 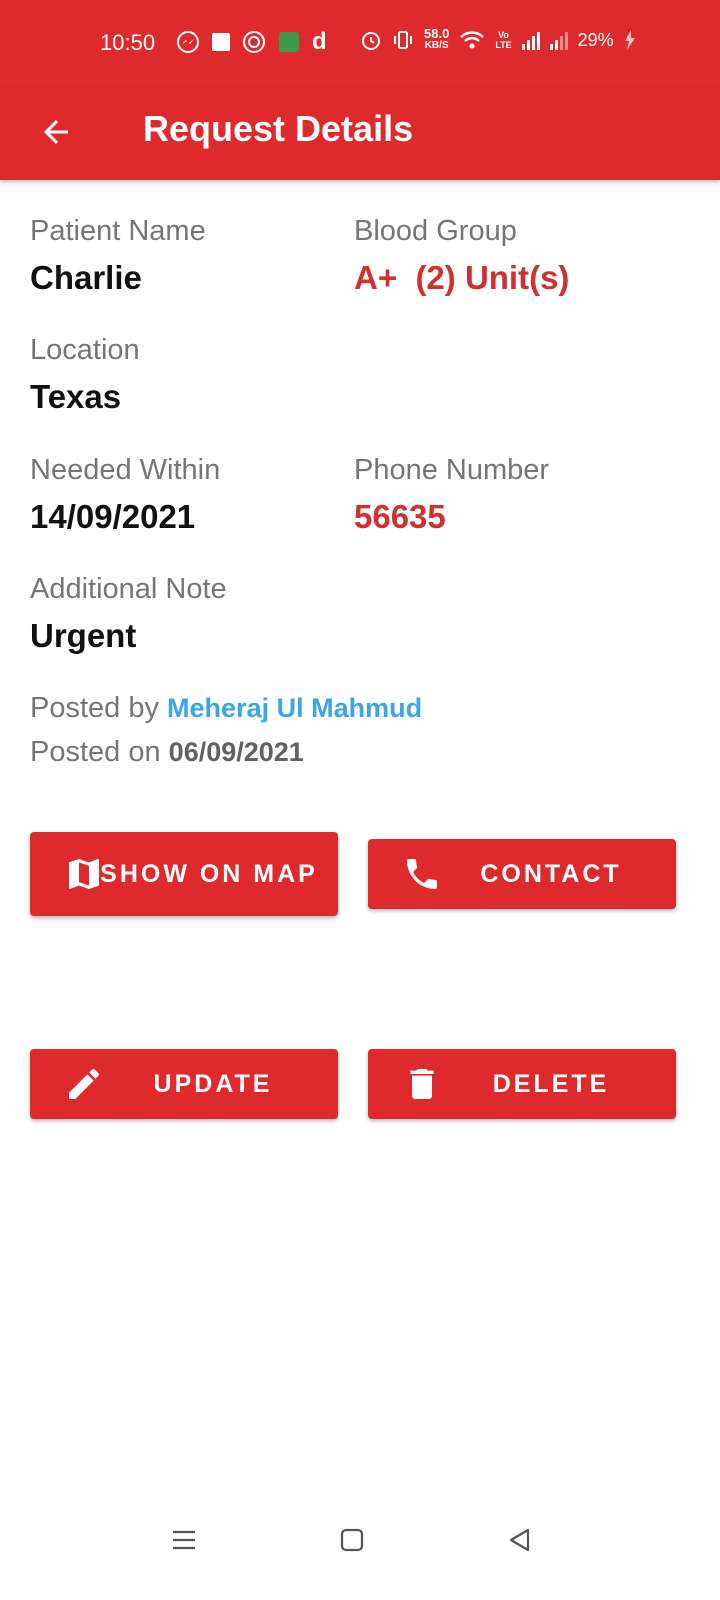 I want to click on page-title: Request Details, so click(x=278, y=128).